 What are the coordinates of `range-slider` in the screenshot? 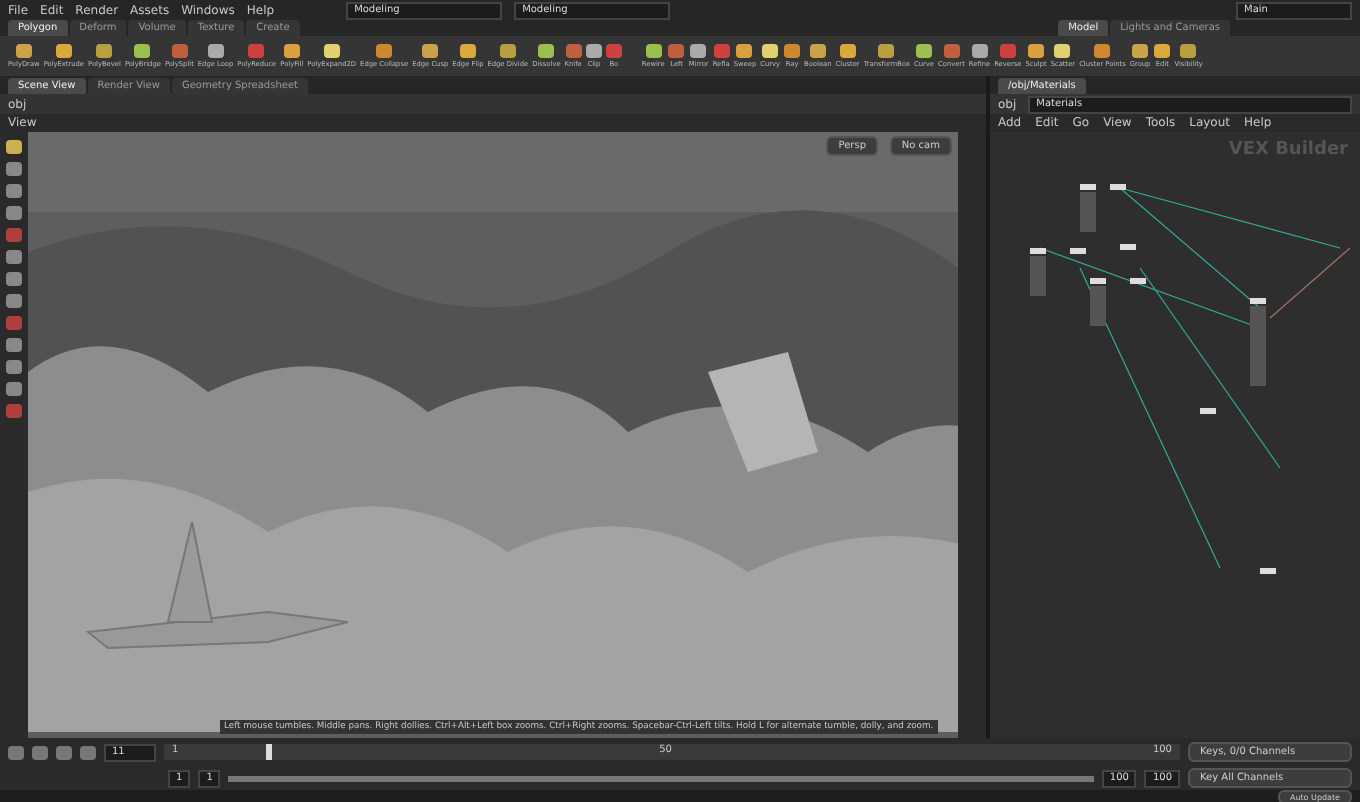 It's located at (661, 778).